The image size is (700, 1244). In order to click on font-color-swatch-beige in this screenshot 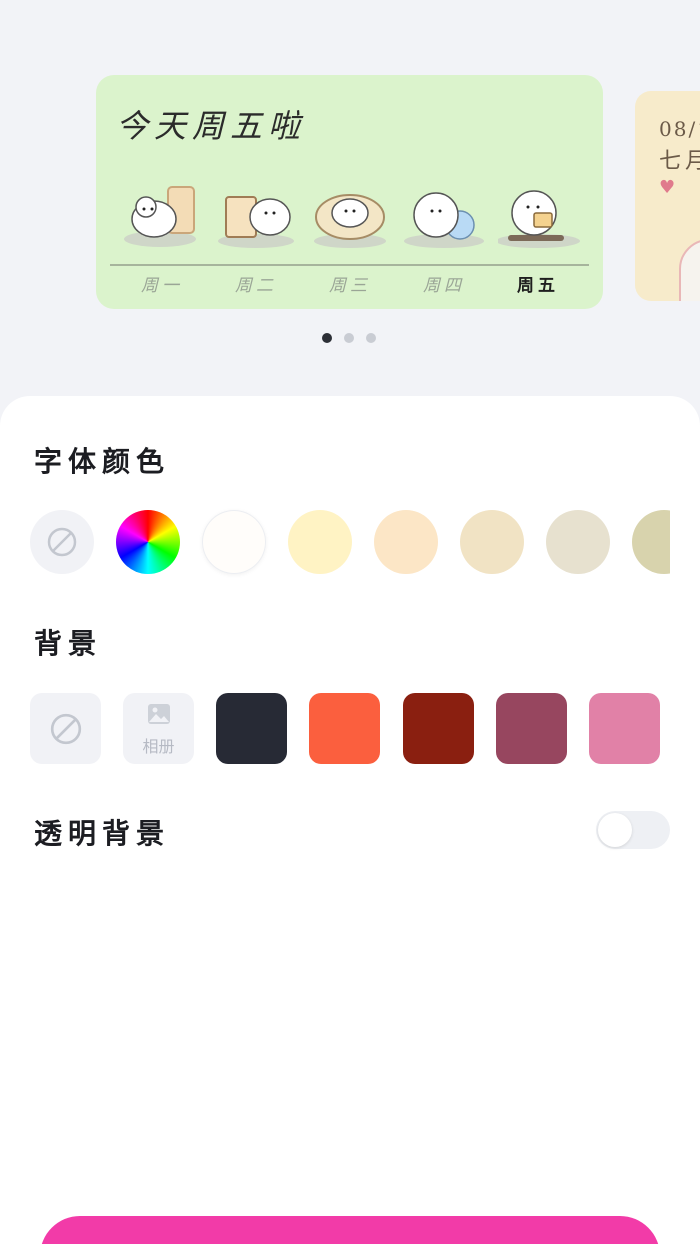, I will do `click(578, 542)`.